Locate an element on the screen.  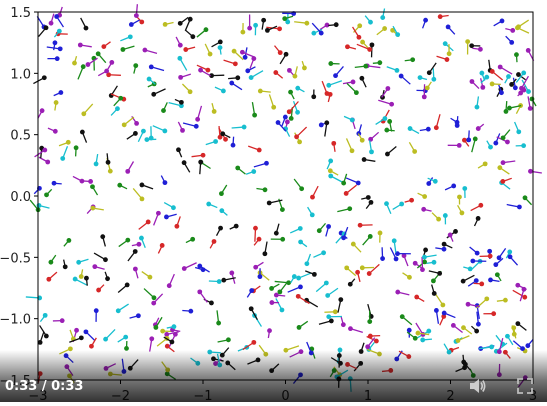
volume-button is located at coordinates (477, 386).